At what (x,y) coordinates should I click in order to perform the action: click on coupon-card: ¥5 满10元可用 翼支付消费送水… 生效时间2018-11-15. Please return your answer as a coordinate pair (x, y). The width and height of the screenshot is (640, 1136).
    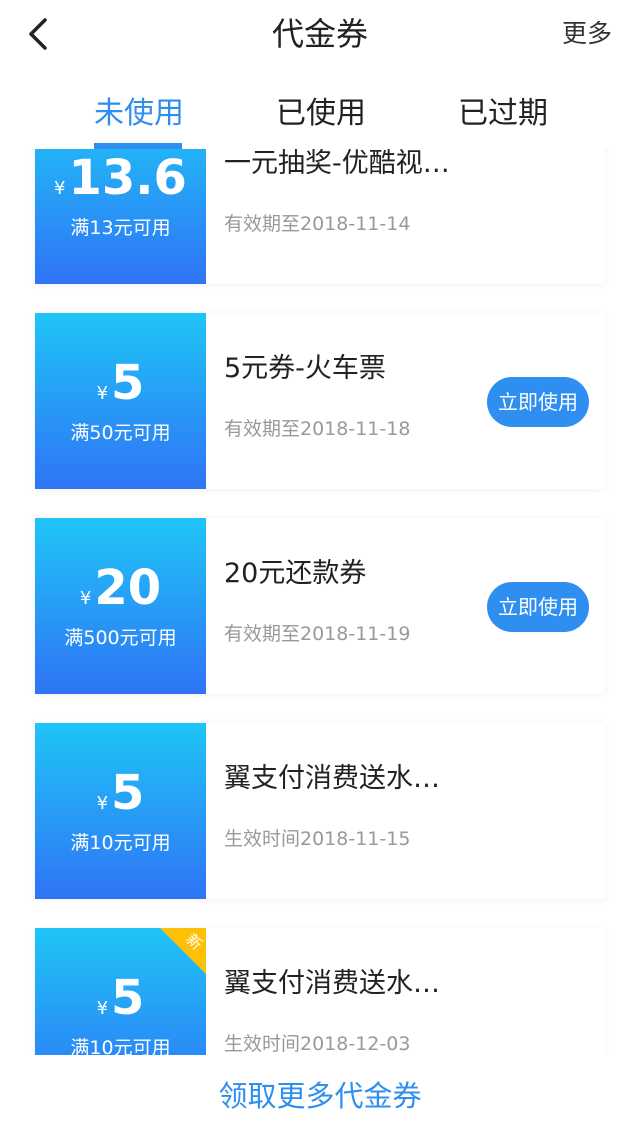
    Looking at the image, I should click on (320, 811).